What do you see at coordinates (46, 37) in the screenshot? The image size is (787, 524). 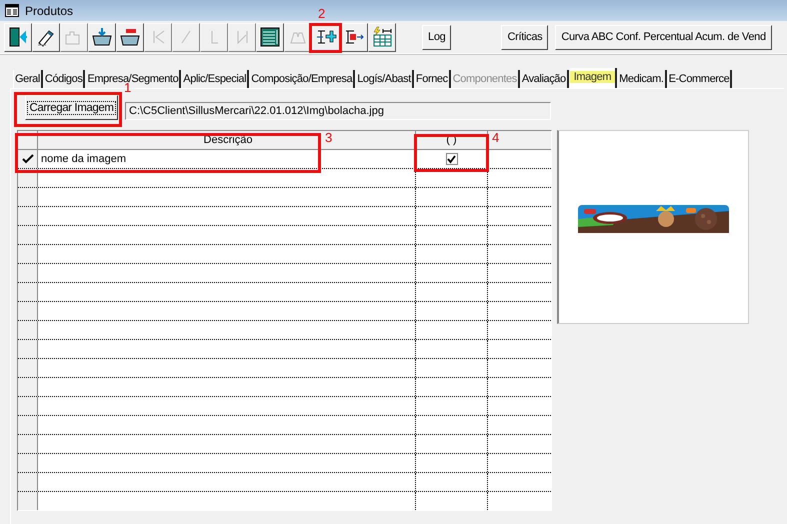 I see `eraser-icon` at bounding box center [46, 37].